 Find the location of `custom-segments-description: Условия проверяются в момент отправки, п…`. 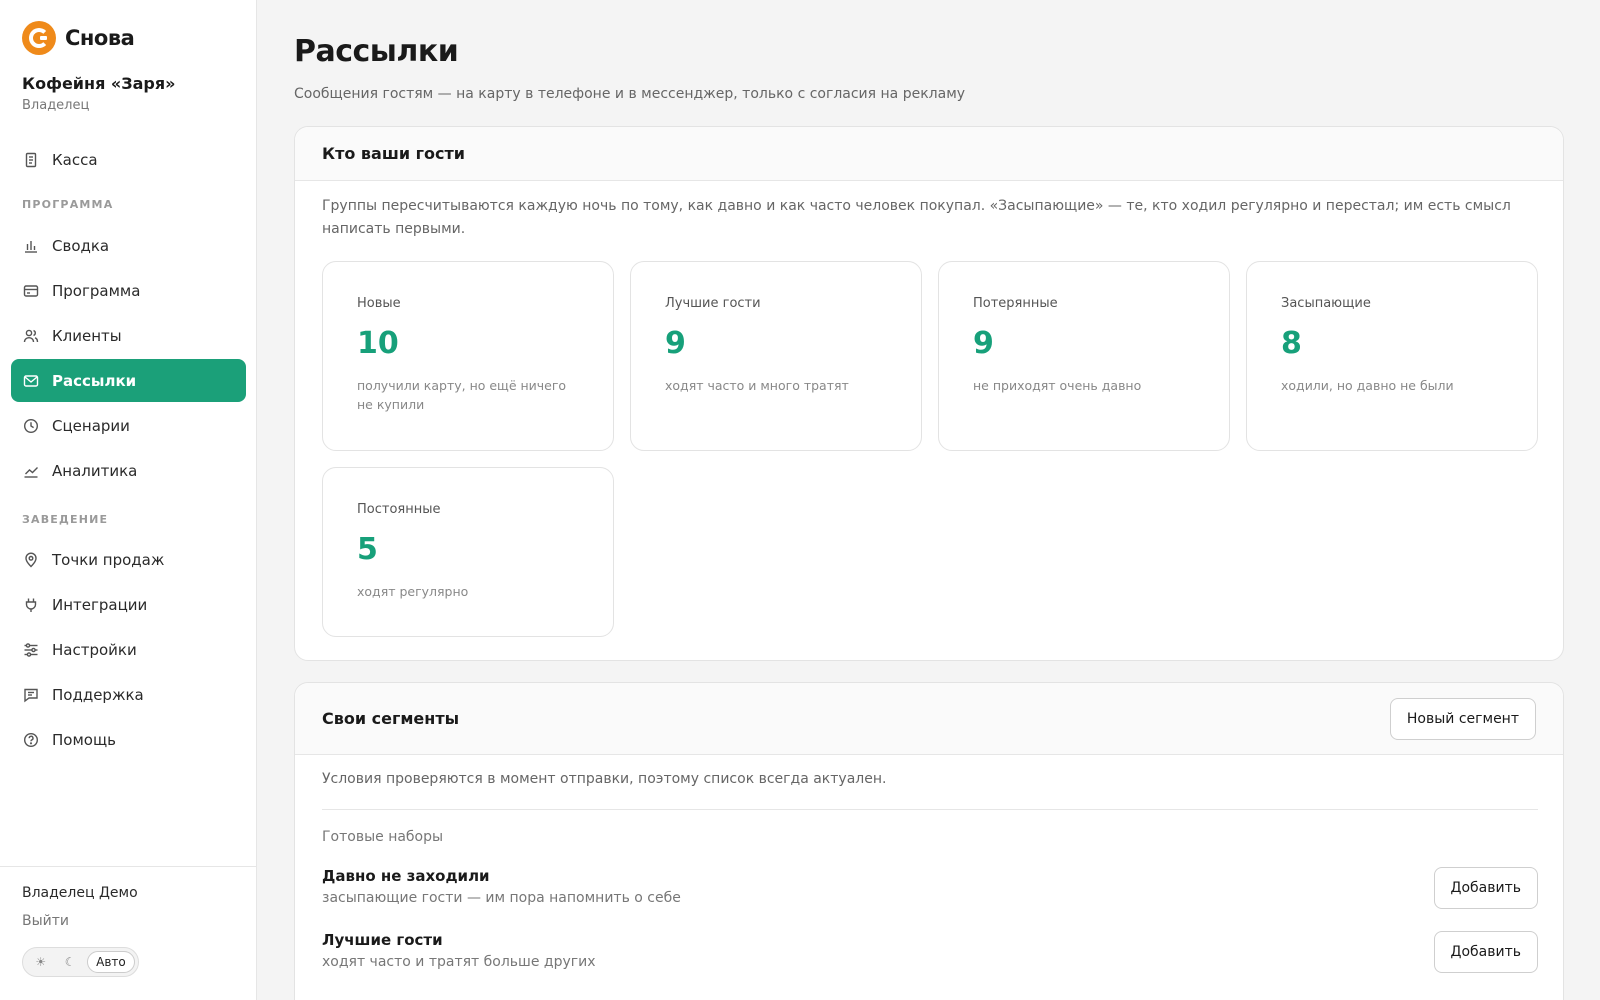

custom-segments-description: Условия проверяются в момент отправки, п… is located at coordinates (604, 779).